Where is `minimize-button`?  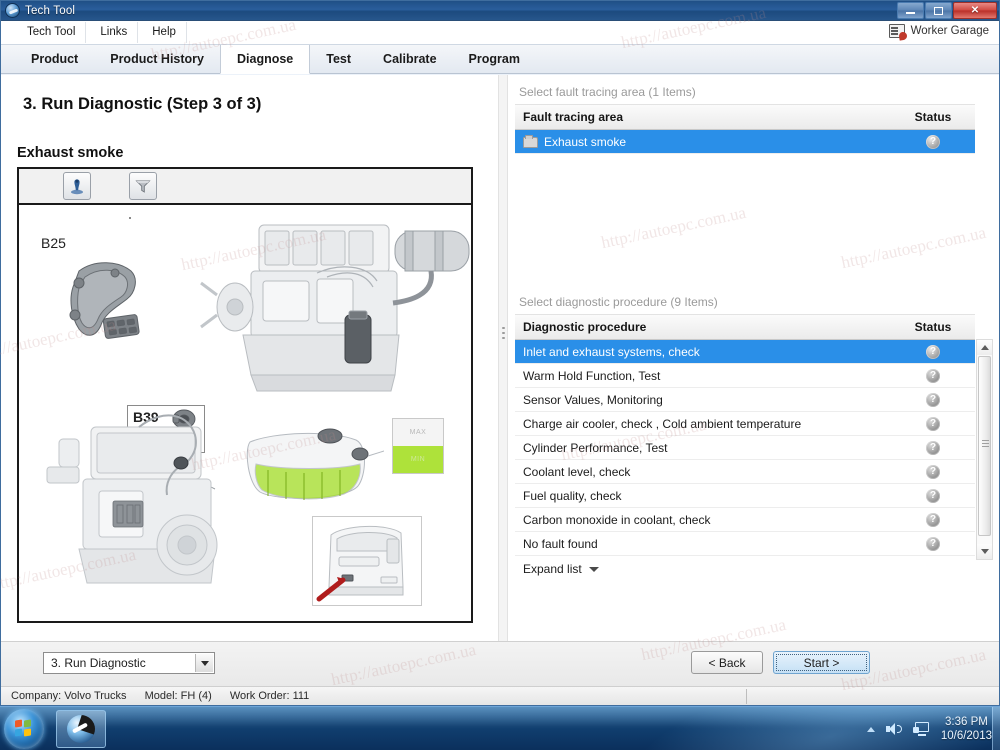 minimize-button is located at coordinates (910, 10).